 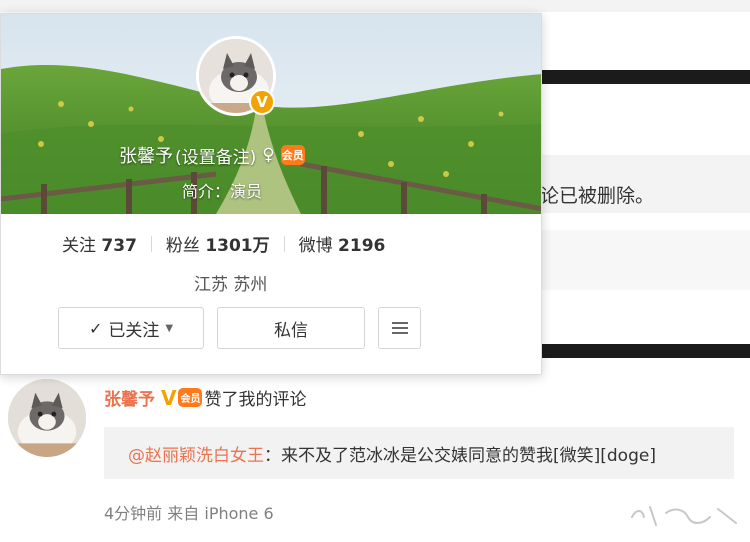 I want to click on profile-location: 江苏 苏州, so click(x=231, y=285).